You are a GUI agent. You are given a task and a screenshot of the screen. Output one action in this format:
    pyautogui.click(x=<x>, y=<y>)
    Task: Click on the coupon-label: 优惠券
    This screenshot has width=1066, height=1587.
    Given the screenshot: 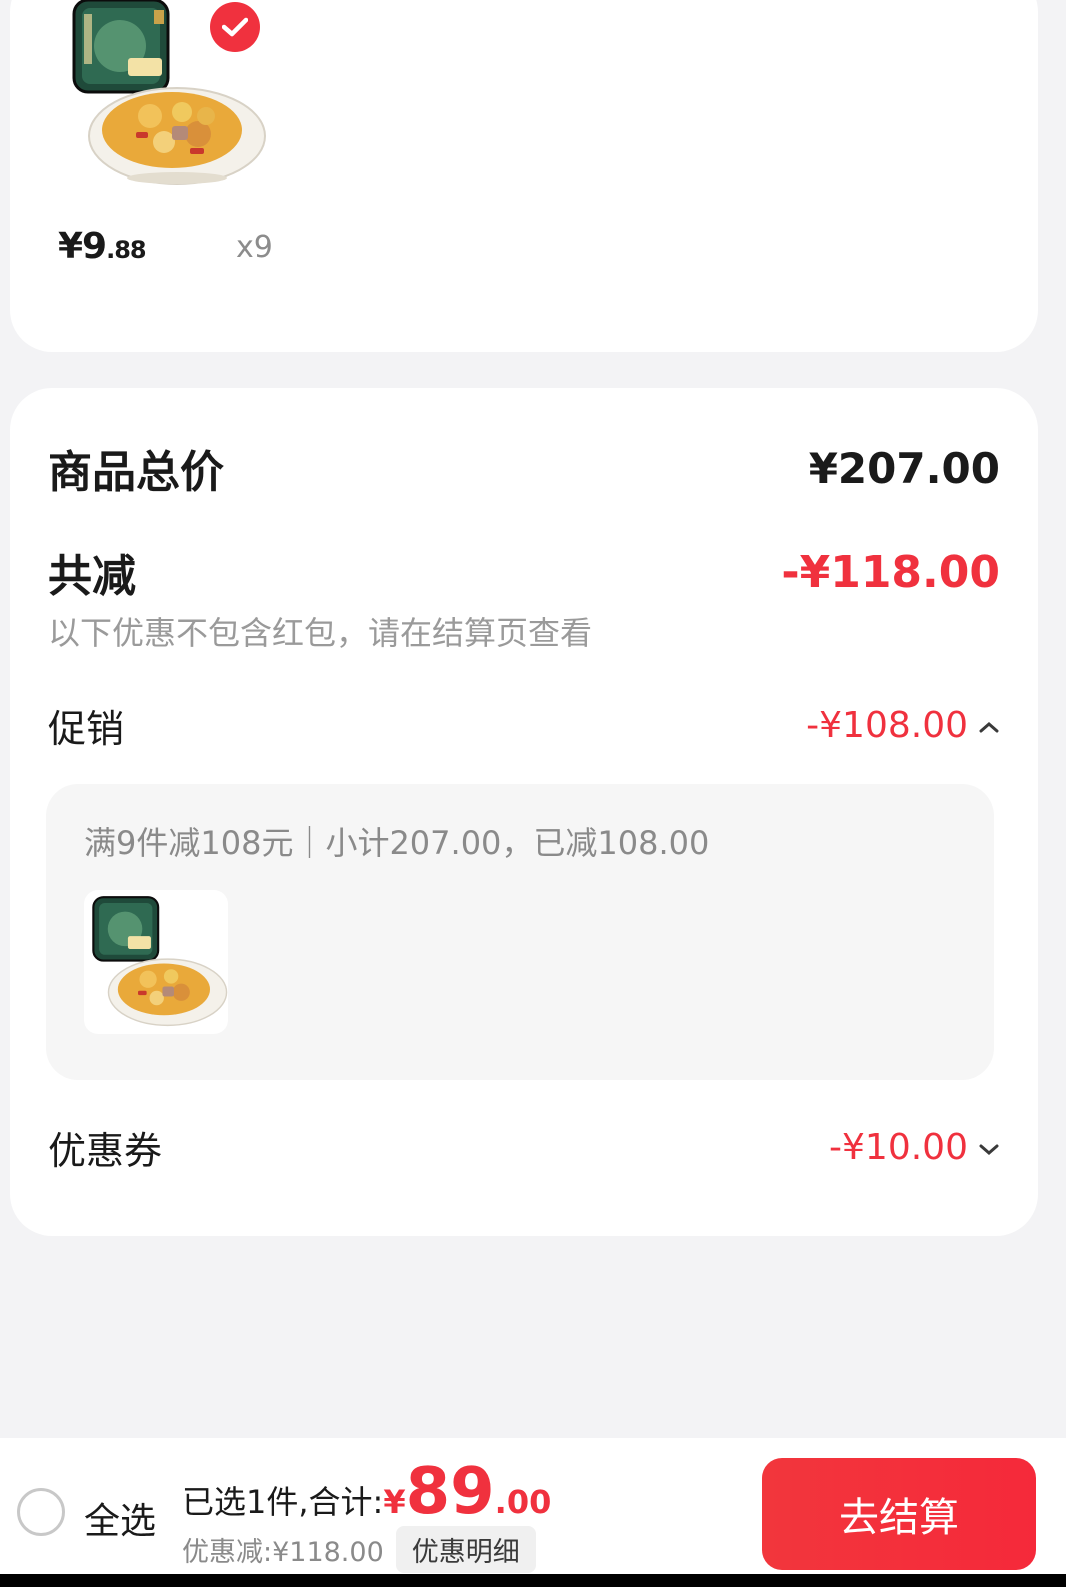 What is the action you would take?
    pyautogui.click(x=105, y=1151)
    